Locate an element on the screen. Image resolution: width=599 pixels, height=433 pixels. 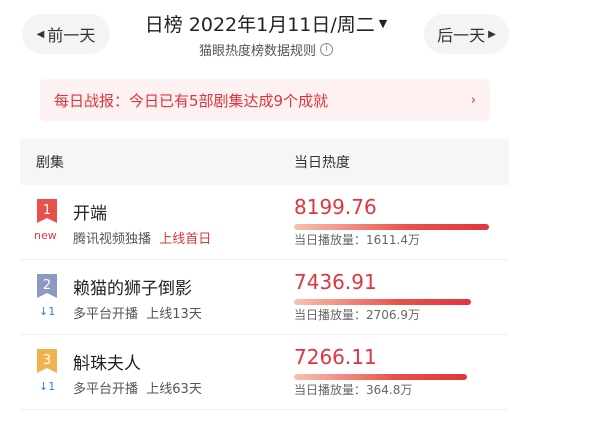
rank-badge-icon: 3 is located at coordinates (47, 361).